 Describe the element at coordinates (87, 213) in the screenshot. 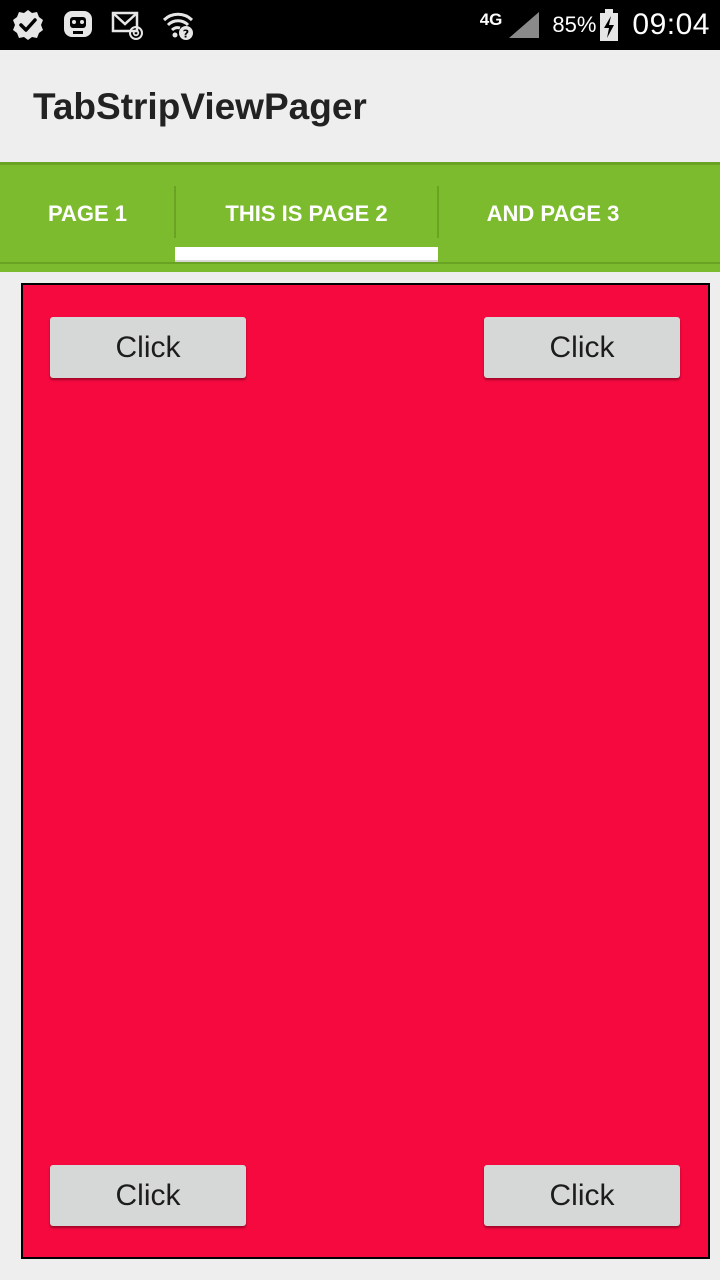

I see `tab-page-1: PAGE 1` at that location.